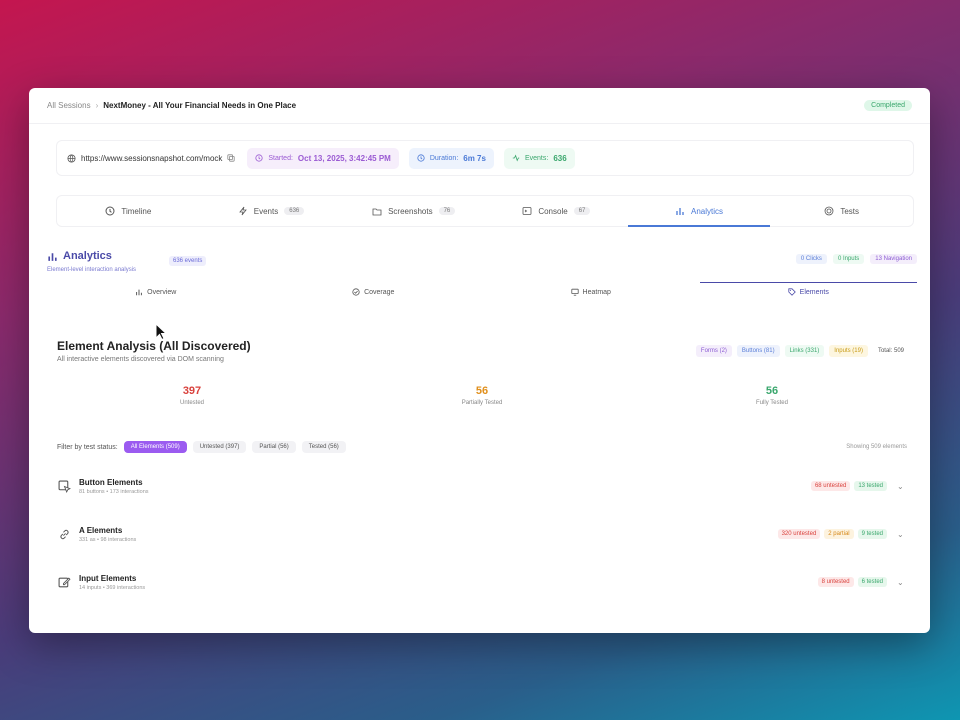  Describe the element at coordinates (582, 211) in the screenshot. I see `tab-count: 67` at that location.